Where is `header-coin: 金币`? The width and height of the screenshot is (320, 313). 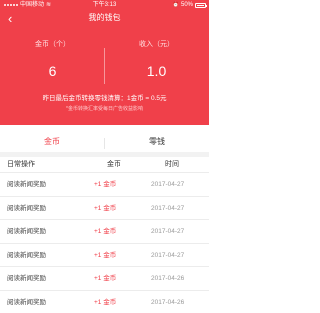 header-coin: 金币 is located at coordinates (114, 164).